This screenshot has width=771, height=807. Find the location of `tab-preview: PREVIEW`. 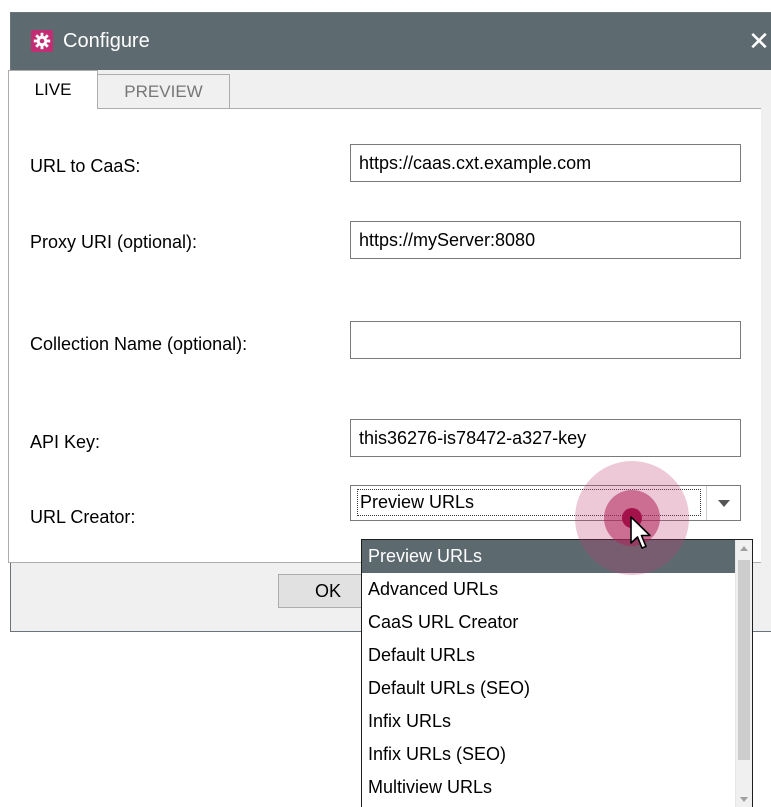

tab-preview: PREVIEW is located at coordinates (164, 91).